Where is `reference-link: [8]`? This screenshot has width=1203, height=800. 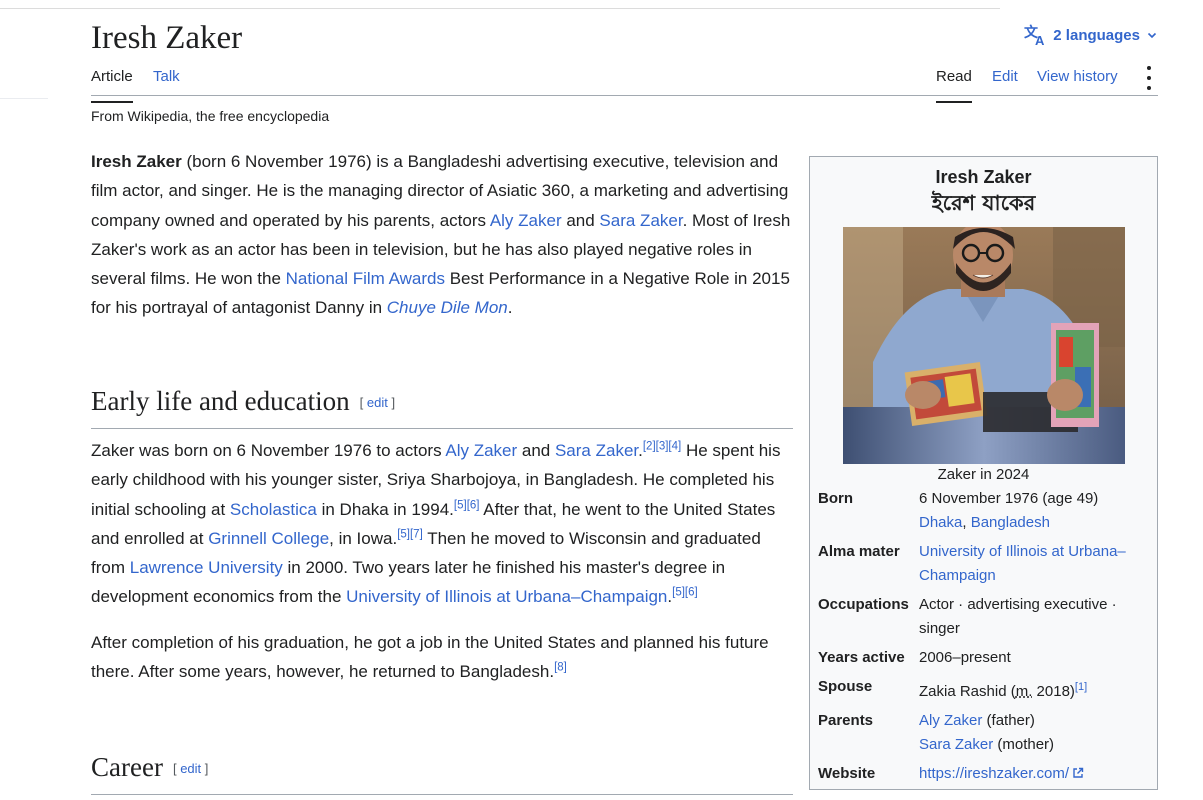 reference-link: [8] is located at coordinates (560, 667).